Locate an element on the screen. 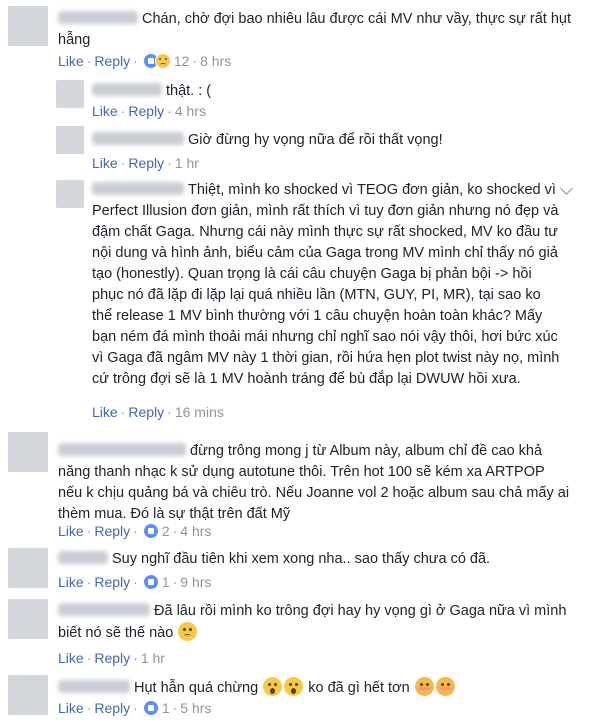 The image size is (600, 724). reaction-count: 2 is located at coordinates (166, 531).